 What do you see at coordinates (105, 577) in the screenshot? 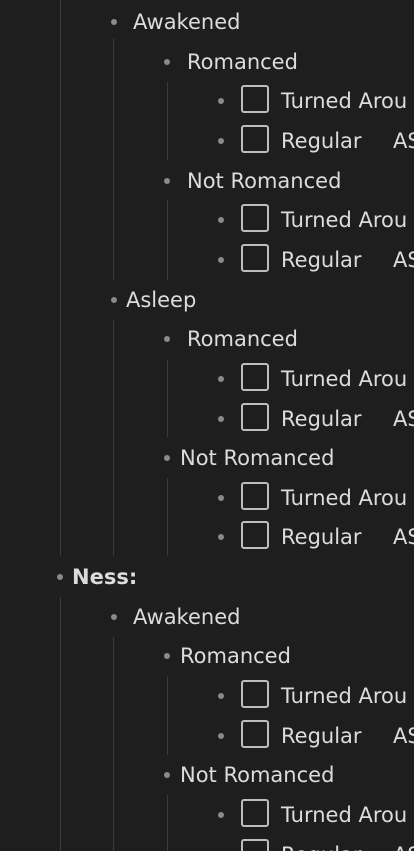
I see `list-item-label: Ness:` at bounding box center [105, 577].